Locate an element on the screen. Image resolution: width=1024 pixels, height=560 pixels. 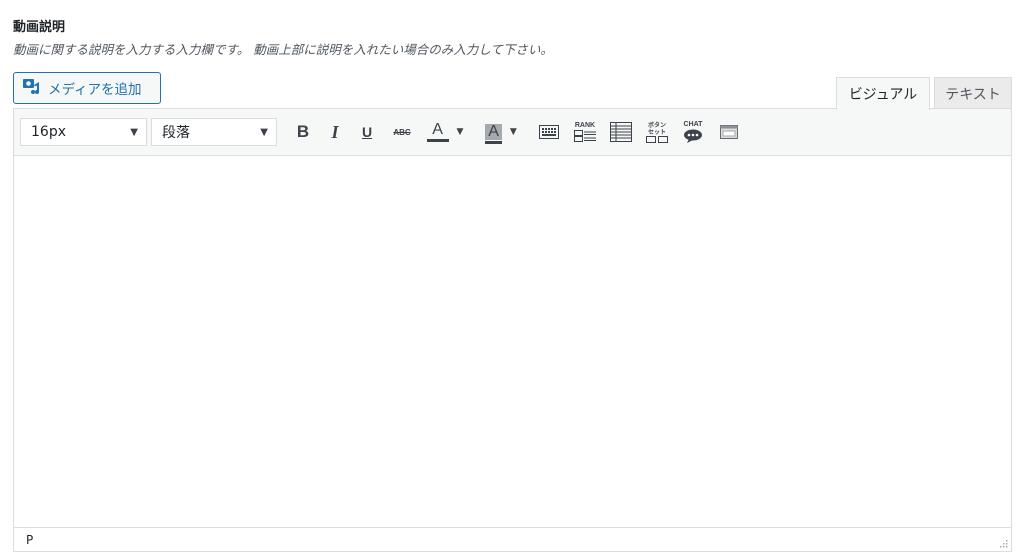
window-icon is located at coordinates (729, 132).